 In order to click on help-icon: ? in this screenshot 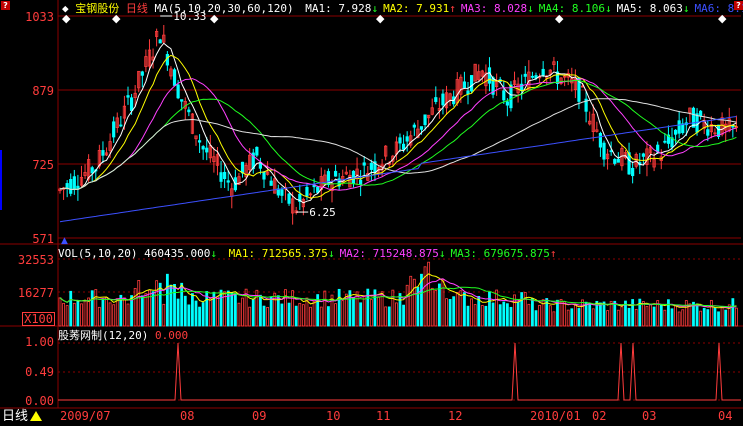, I will do `click(5, 5)`.